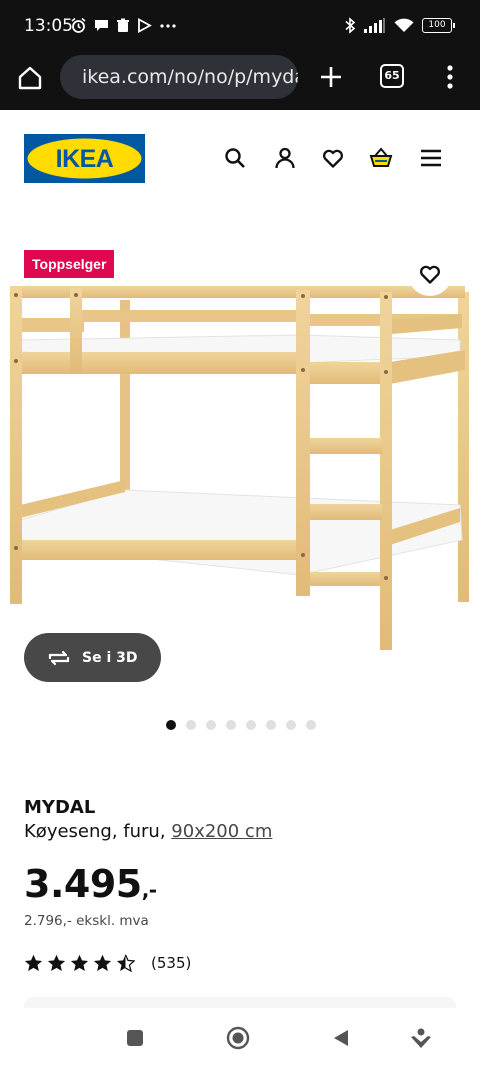 The width and height of the screenshot is (480, 1067). I want to click on product-type: Køyeseng, furu,, so click(95, 831).